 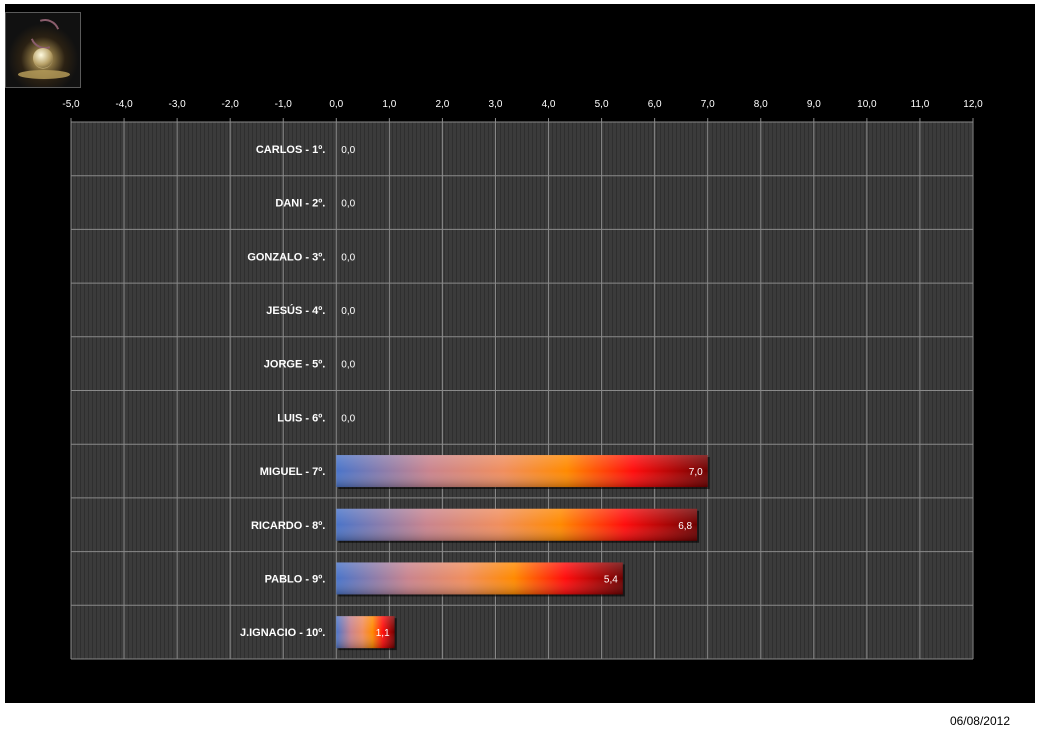 What do you see at coordinates (124, 104) in the screenshot?
I see `x-tick-label: -4,0` at bounding box center [124, 104].